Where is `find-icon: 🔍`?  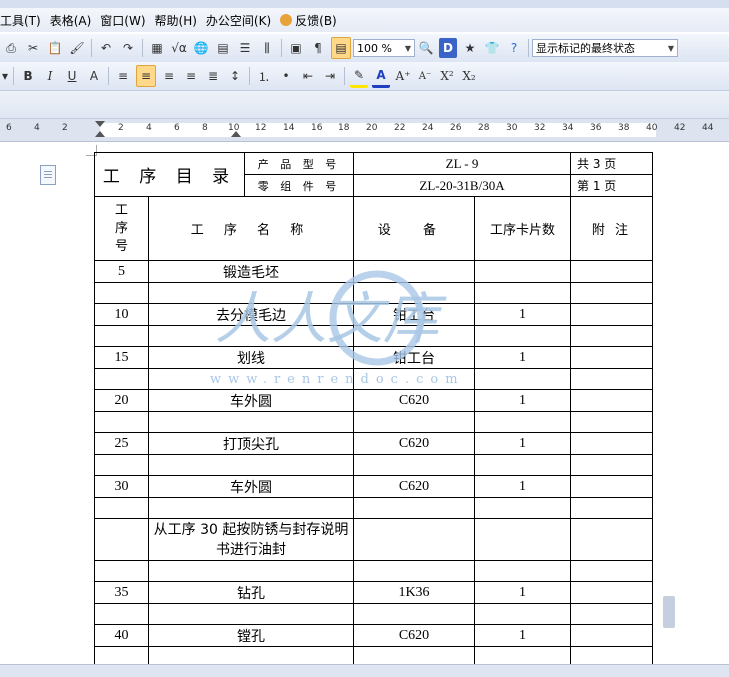
find-icon: 🔍 is located at coordinates (426, 48).